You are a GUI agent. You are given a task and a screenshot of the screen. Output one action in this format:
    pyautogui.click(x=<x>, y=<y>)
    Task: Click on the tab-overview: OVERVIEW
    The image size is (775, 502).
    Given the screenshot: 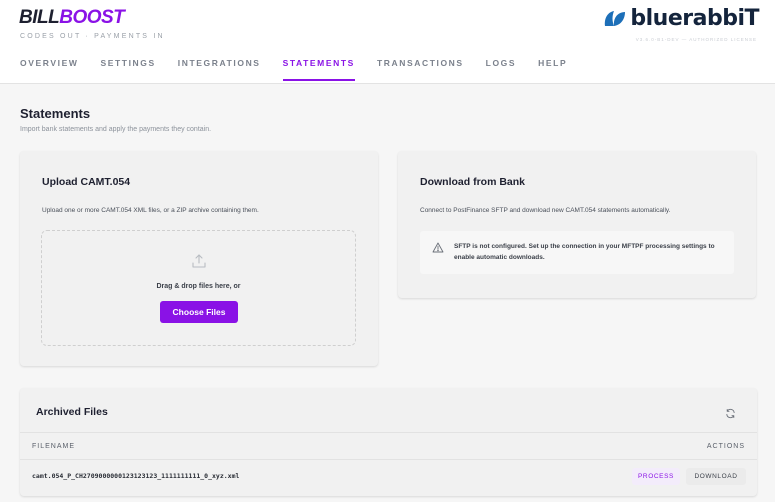 What is the action you would take?
    pyautogui.click(x=49, y=69)
    